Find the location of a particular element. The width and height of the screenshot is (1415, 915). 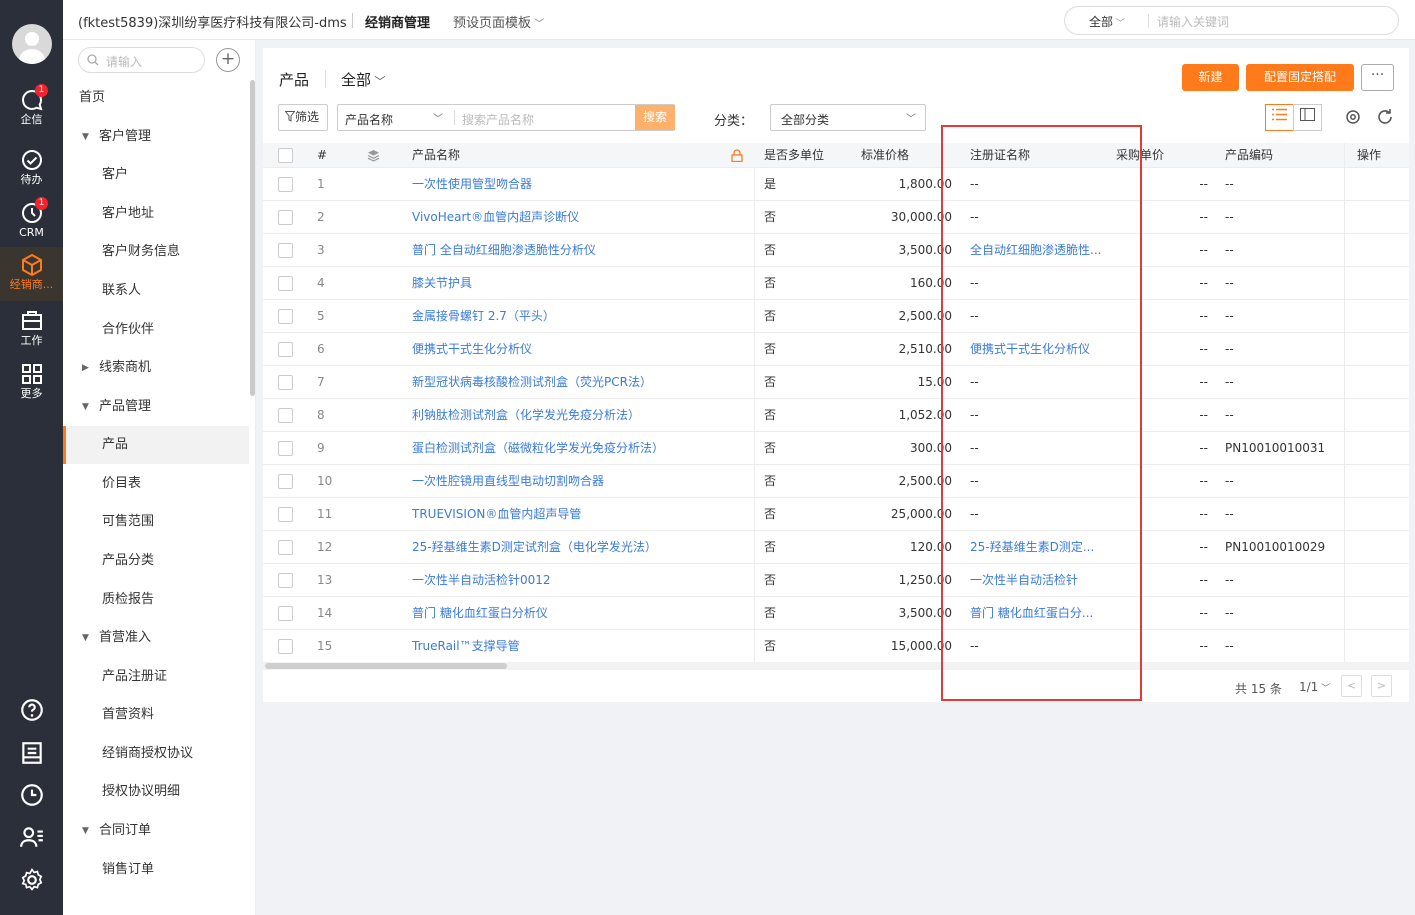

table-row: 14 普门 糖化血红蛋白分析仪否 3,500.00 普门 糖化血红蛋白分... -- -- is located at coordinates (836, 613).